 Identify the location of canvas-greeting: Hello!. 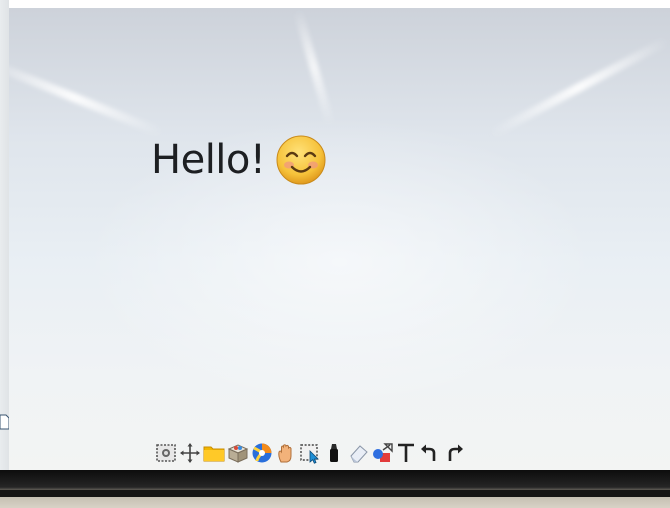
(239, 160).